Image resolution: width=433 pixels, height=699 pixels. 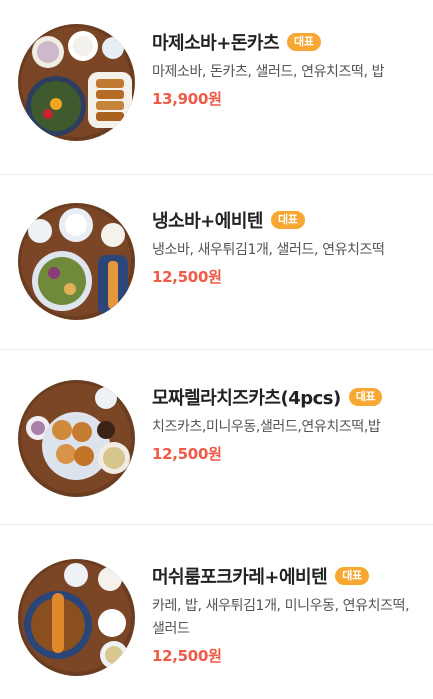 I want to click on menu-description: 카레, 밥, 새우튀김1개, 미니우동, 연유치즈떡, 샐러드, so click(x=281, y=617).